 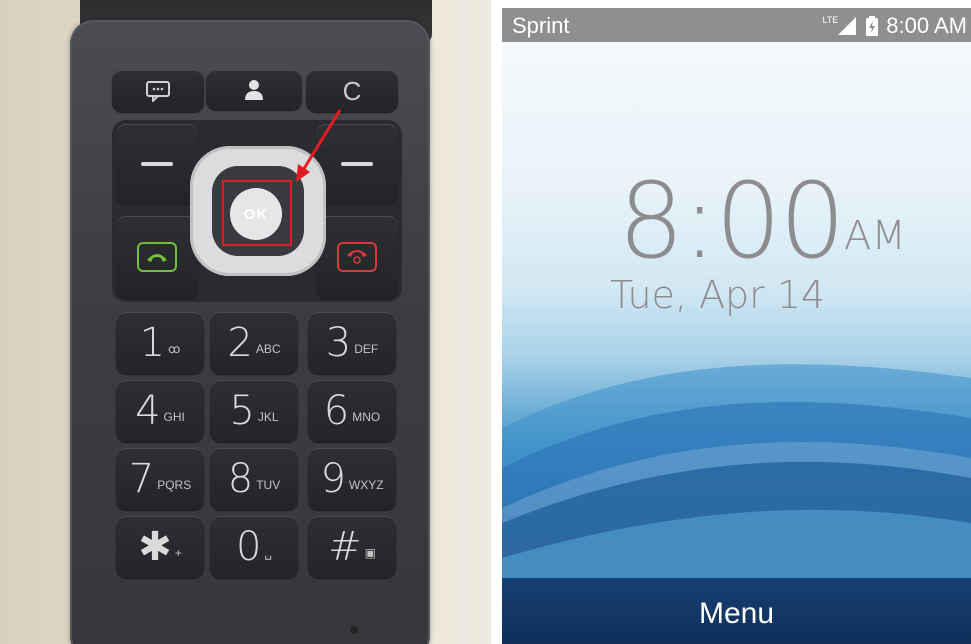 What do you see at coordinates (352, 90) in the screenshot?
I see `clear-key-label: C` at bounding box center [352, 90].